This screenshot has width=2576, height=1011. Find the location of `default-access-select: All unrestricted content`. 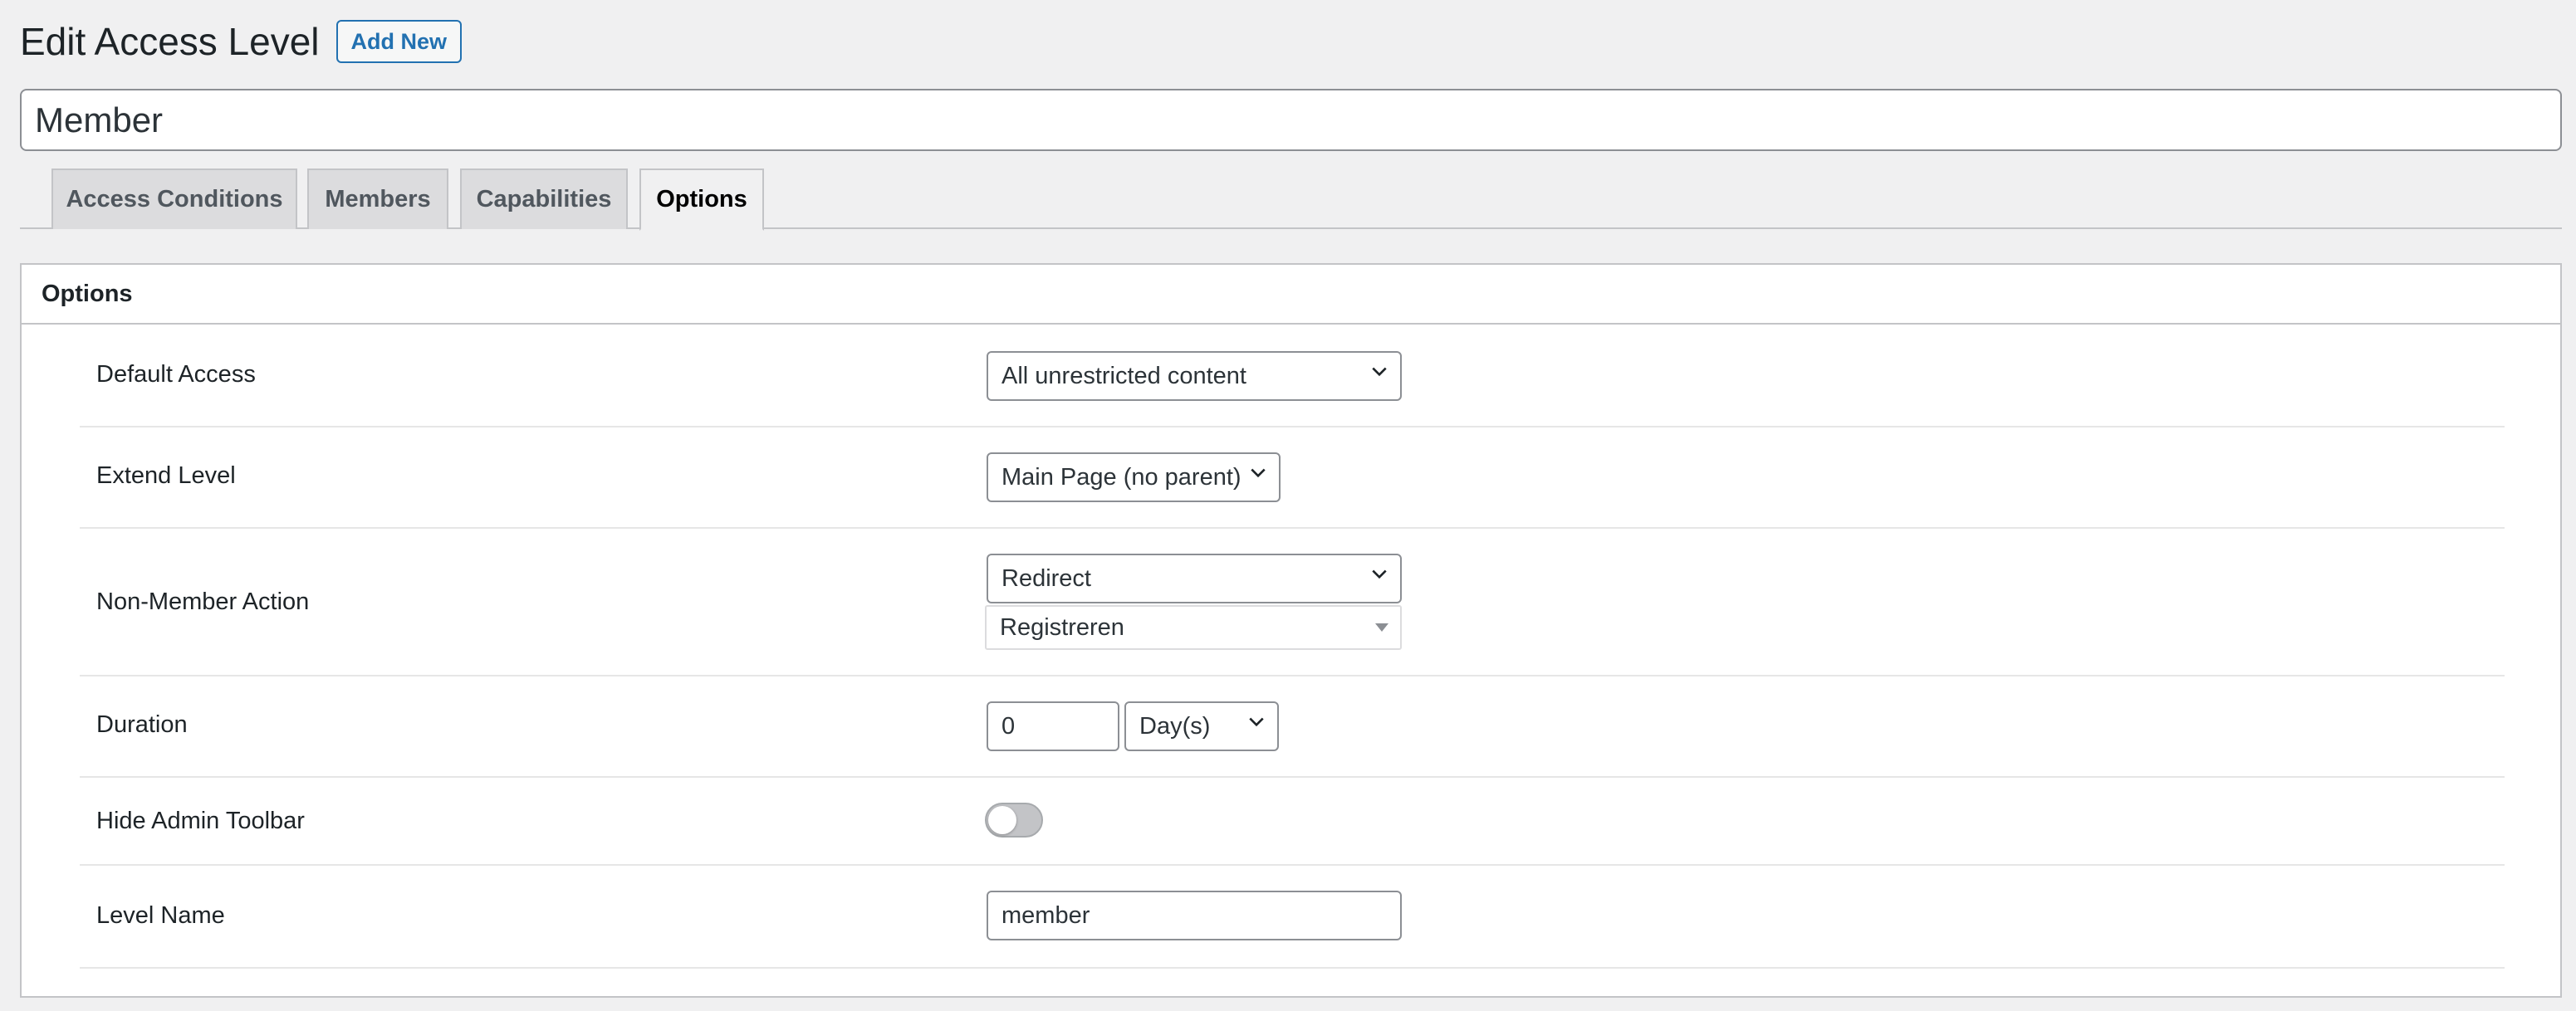

default-access-select: All unrestricted content is located at coordinates (1194, 376).